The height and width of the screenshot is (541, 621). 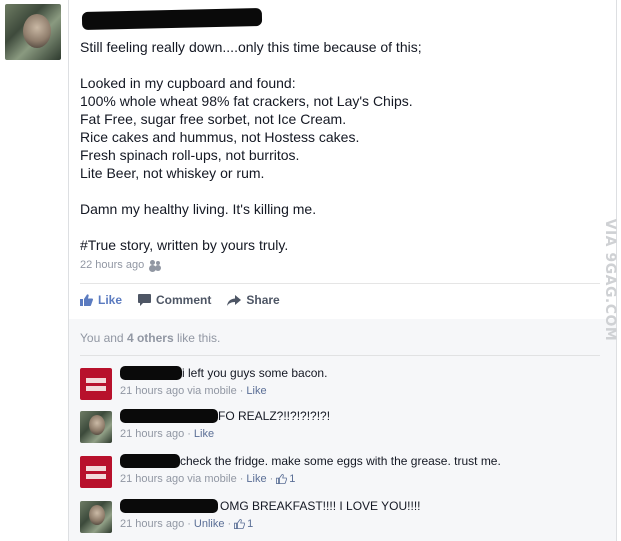 I want to click on comment-text: FO REALZ?!!?!?!?!?!, so click(x=274, y=416).